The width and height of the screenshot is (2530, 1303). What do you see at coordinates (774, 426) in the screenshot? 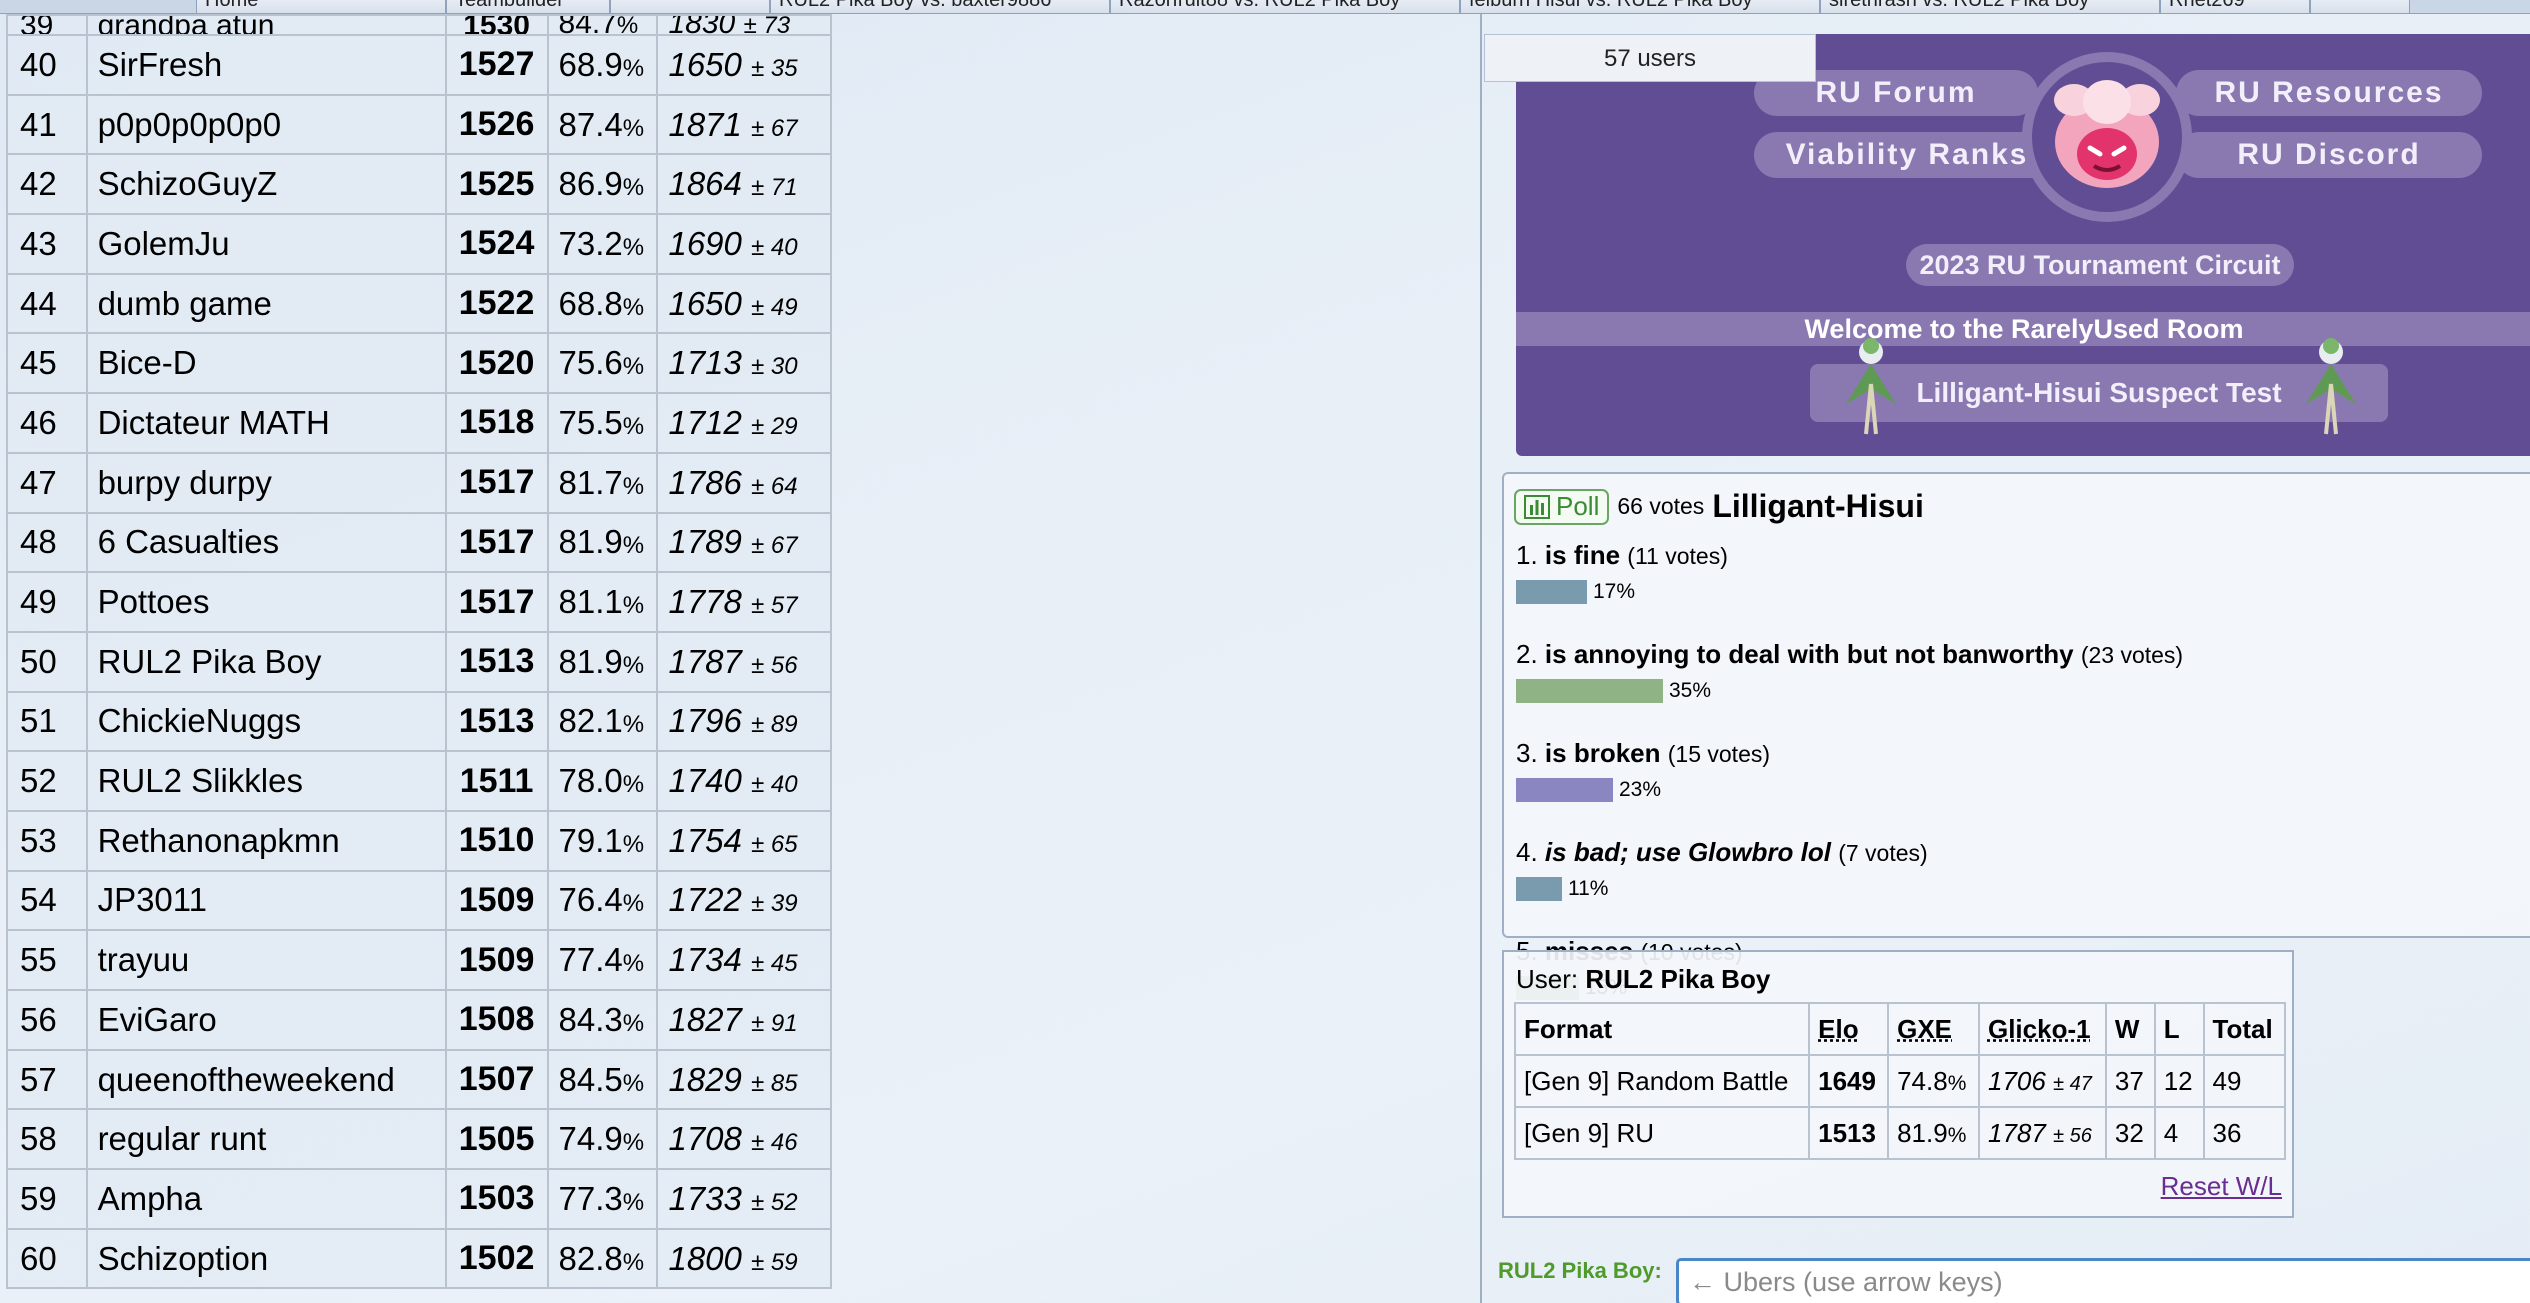
I see `glicko-deviation: ± 29` at bounding box center [774, 426].